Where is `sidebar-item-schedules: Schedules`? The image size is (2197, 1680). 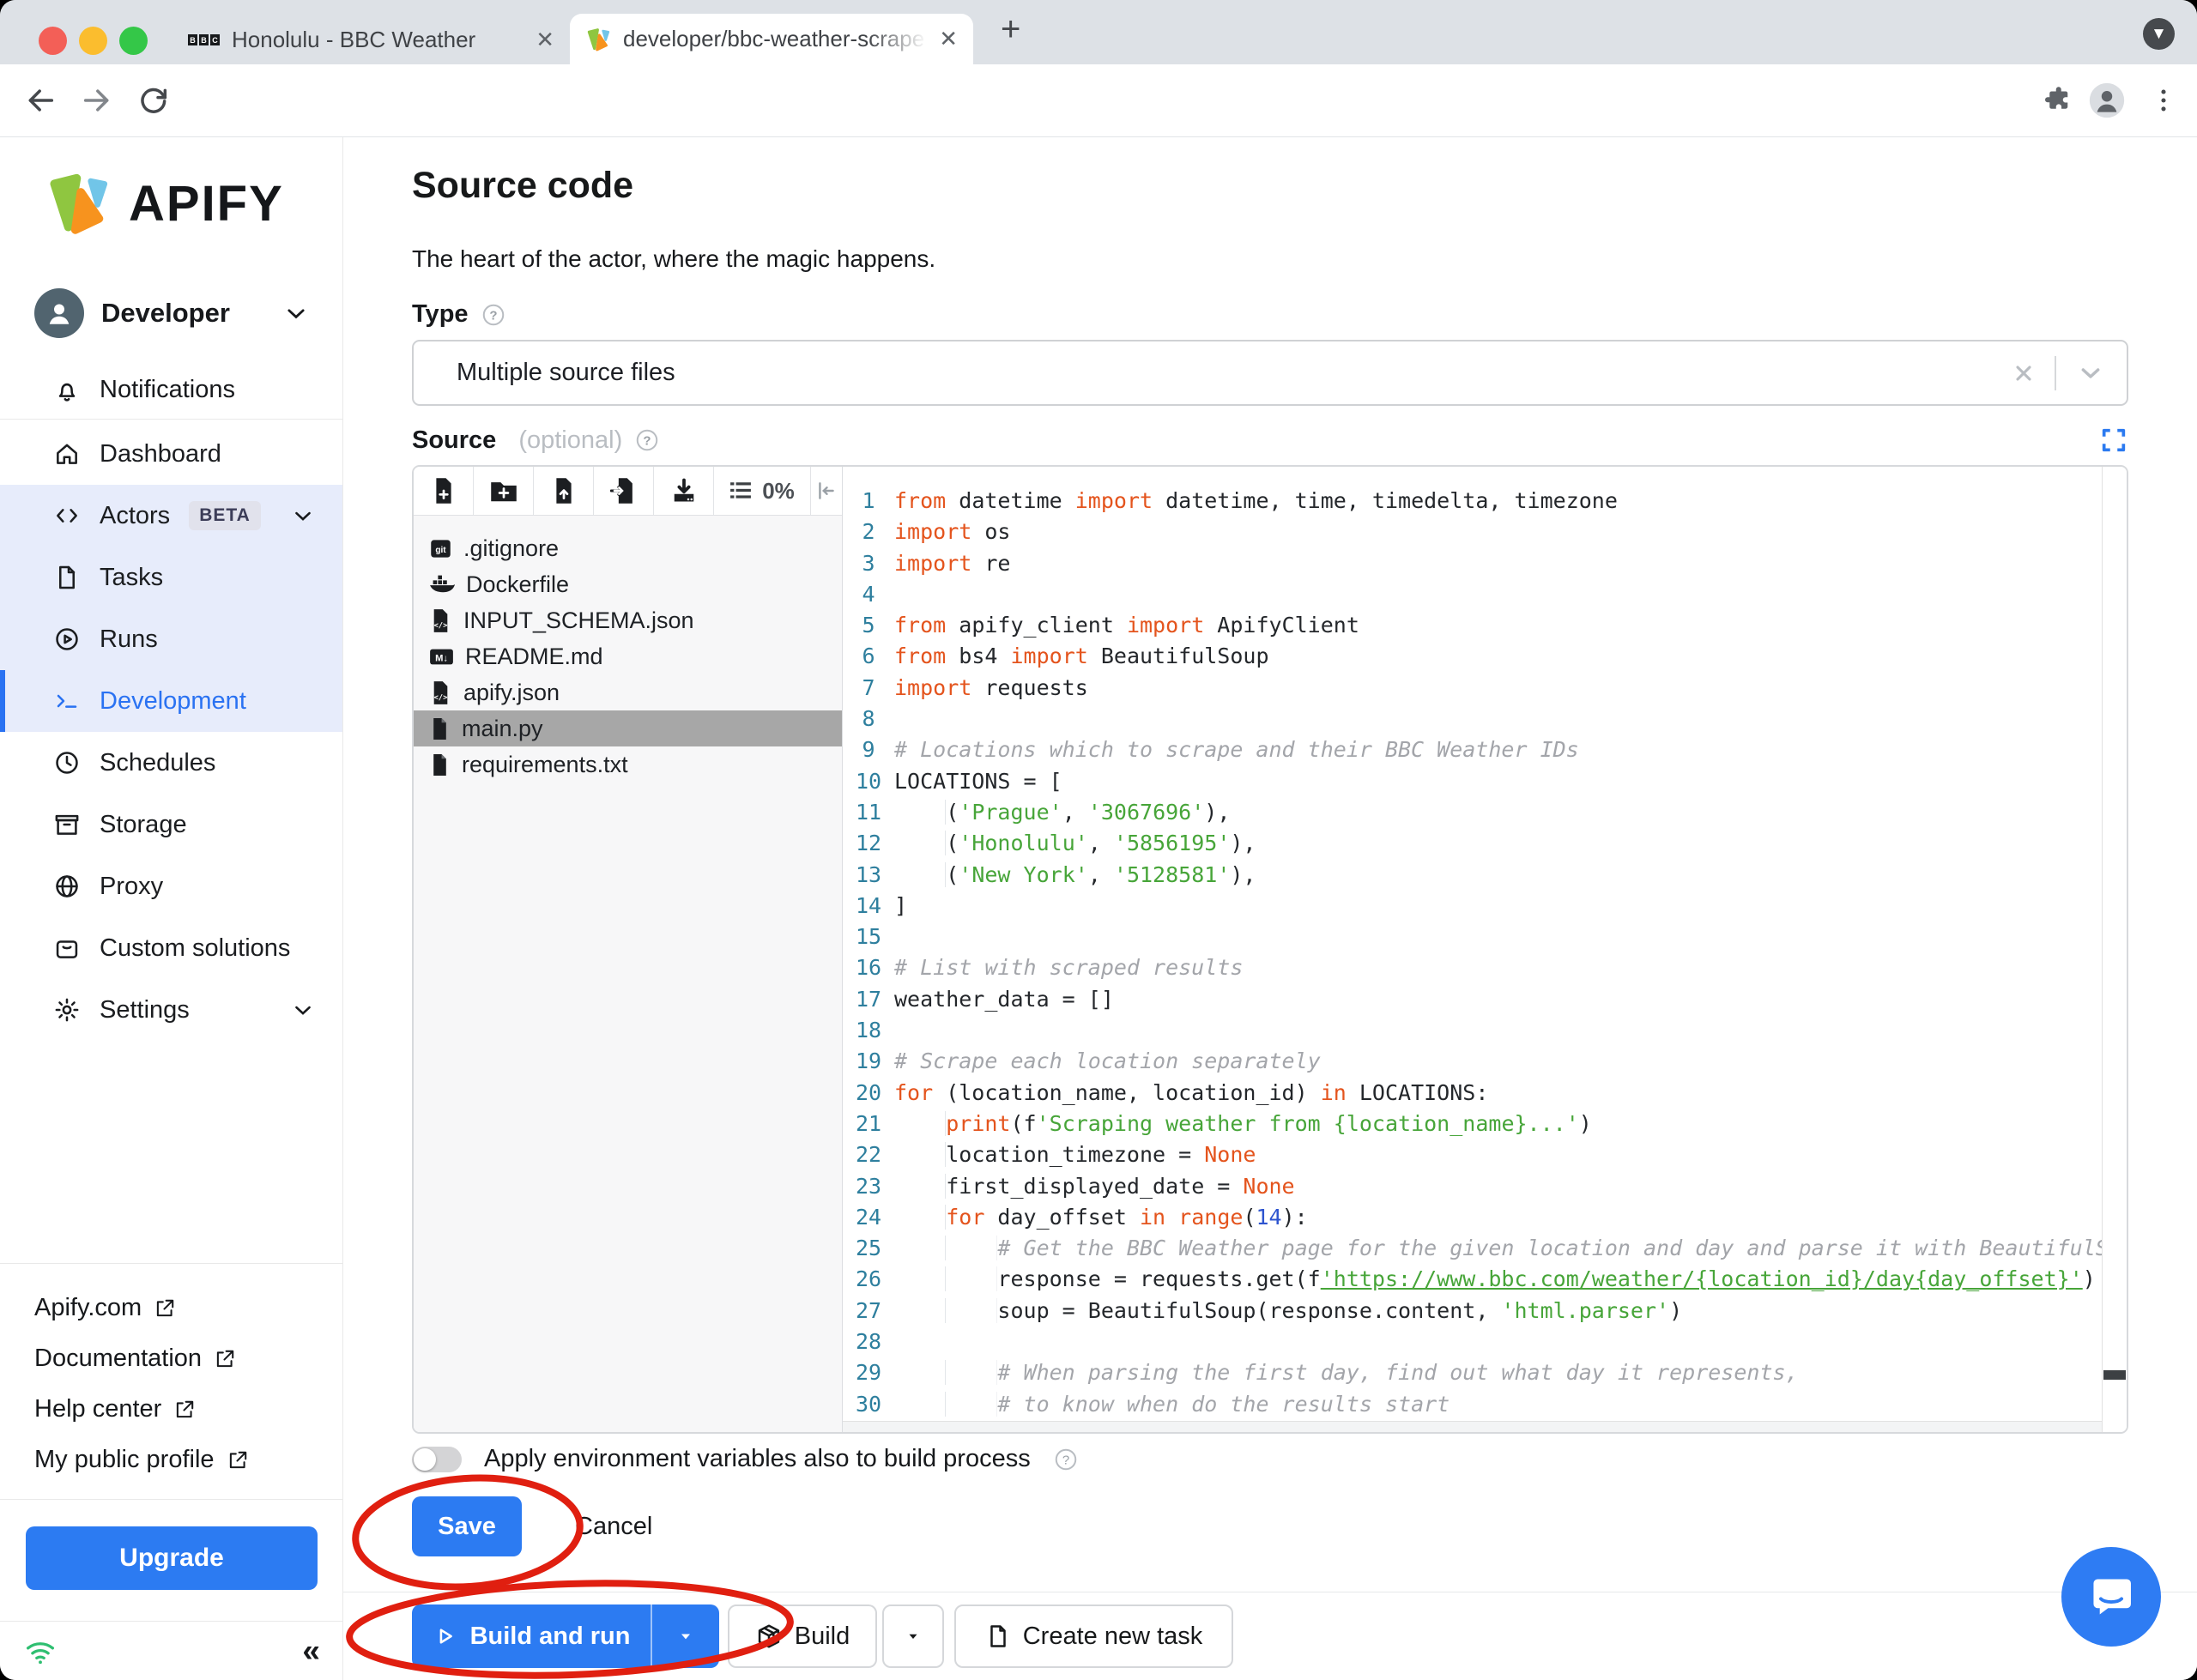
sidebar-item-schedules: Schedules is located at coordinates (171, 763).